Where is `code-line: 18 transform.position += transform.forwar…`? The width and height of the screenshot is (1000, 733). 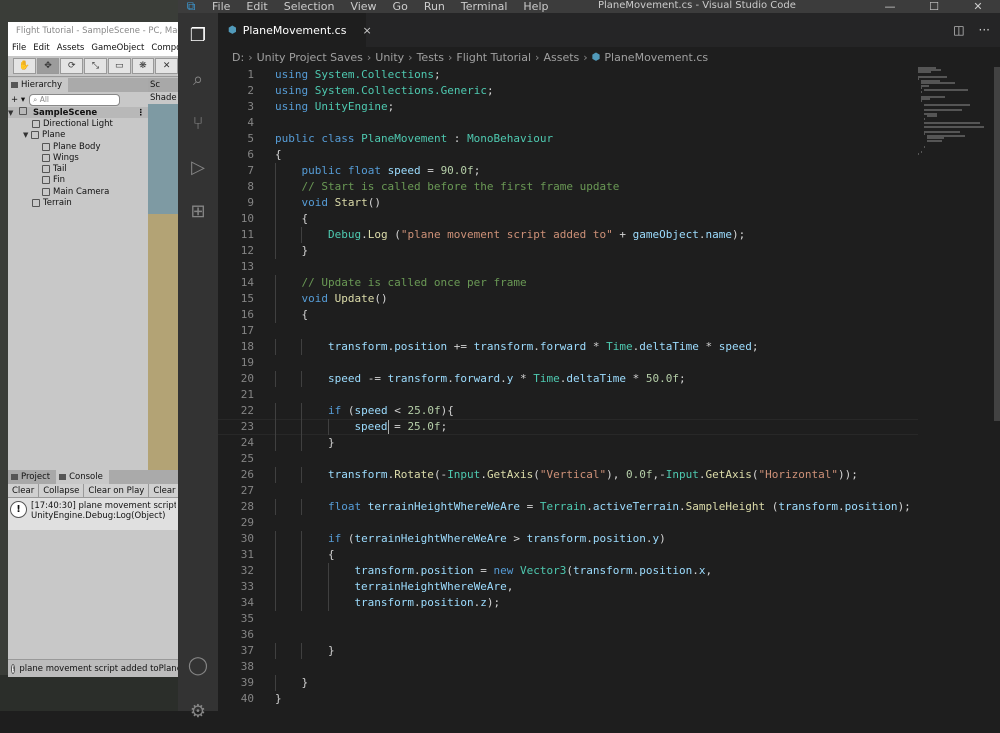 code-line: 18 transform.position += transform.forwar… is located at coordinates (568, 347).